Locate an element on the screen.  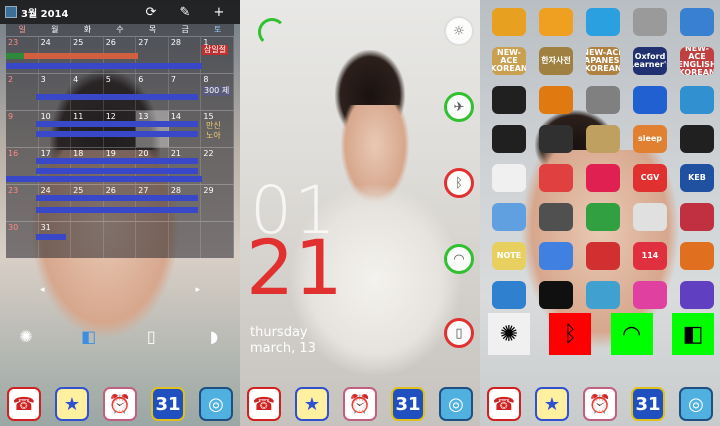
calendar-day-cell: 31 is located at coordinates (55, 240).